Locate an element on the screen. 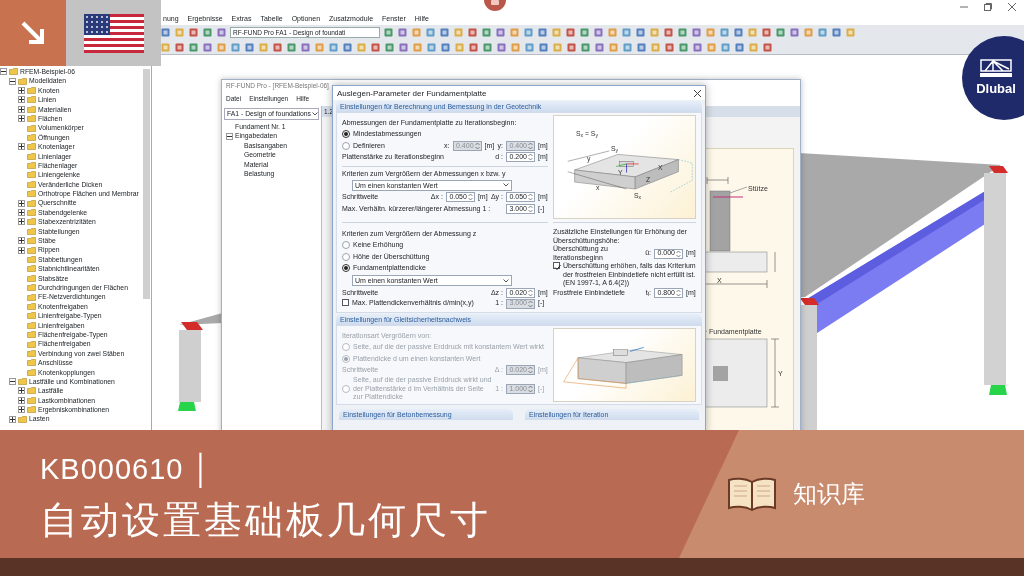 The width and height of the screenshot is (1024, 576). scrollbar is located at coordinates (146, 184).